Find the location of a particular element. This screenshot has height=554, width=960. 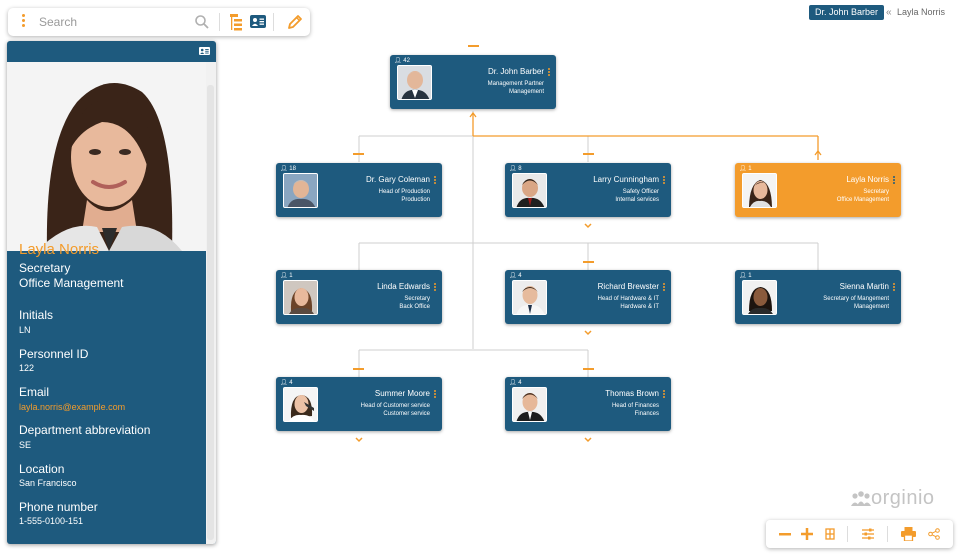

card-department: Finances is located at coordinates (646, 414).